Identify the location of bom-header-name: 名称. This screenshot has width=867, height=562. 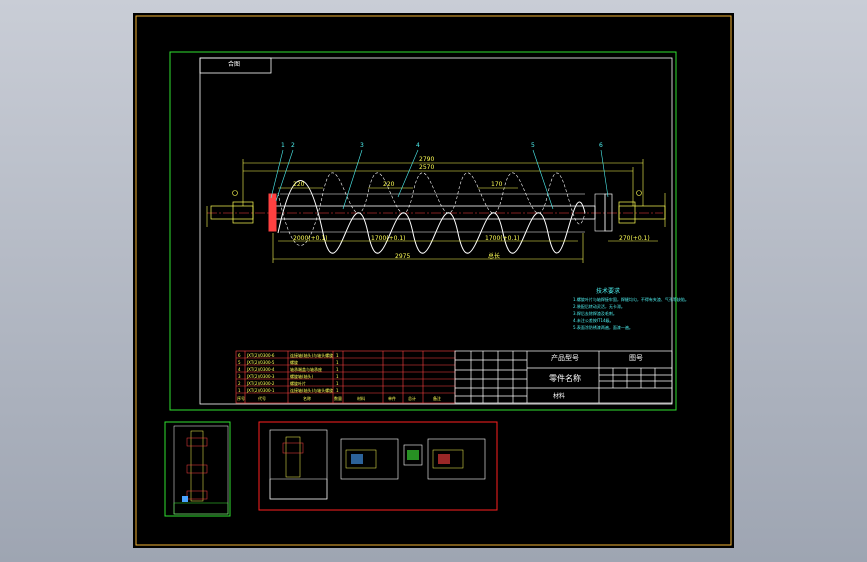
(307, 398).